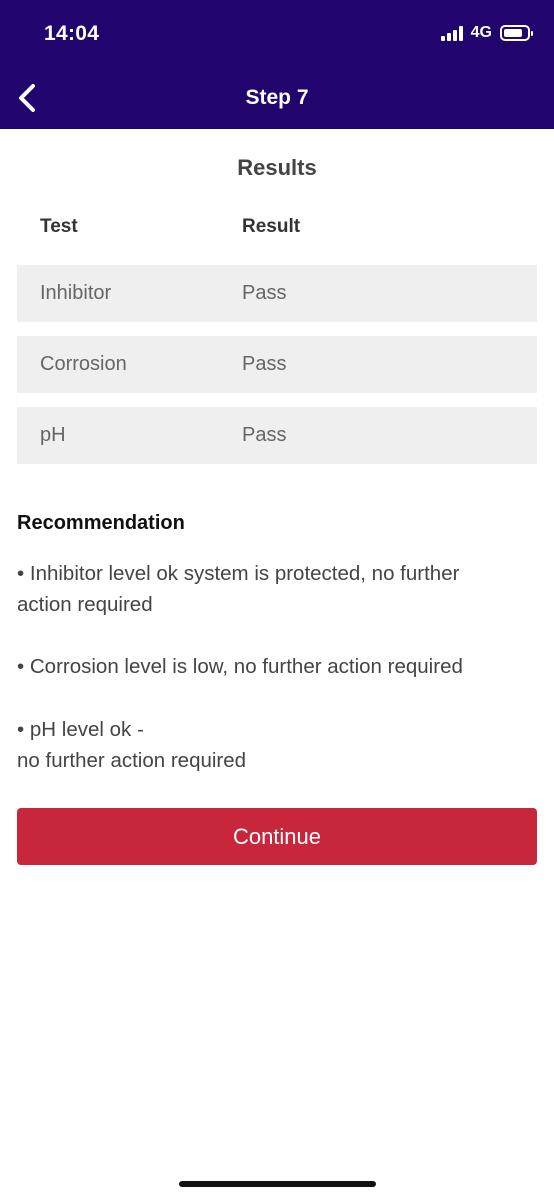 This screenshot has width=554, height=1200. What do you see at coordinates (53, 435) in the screenshot?
I see `test-name: pH` at bounding box center [53, 435].